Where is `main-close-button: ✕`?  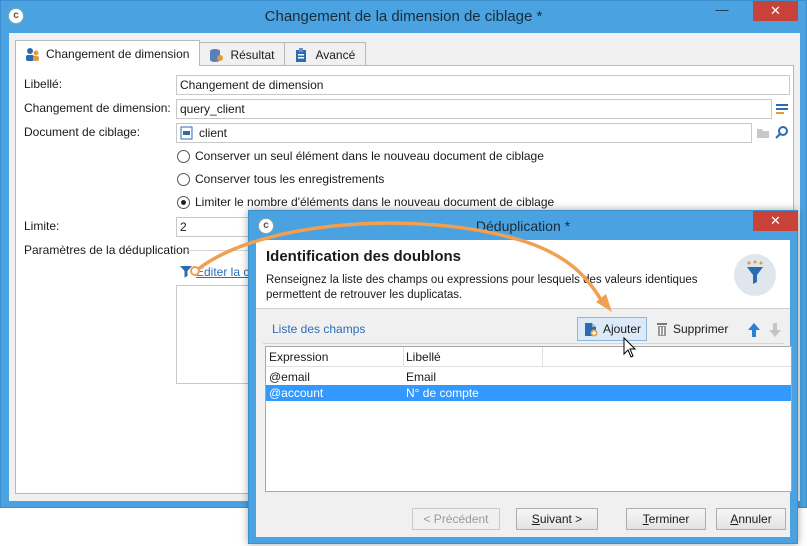
main-close-button: ✕ is located at coordinates (775, 11).